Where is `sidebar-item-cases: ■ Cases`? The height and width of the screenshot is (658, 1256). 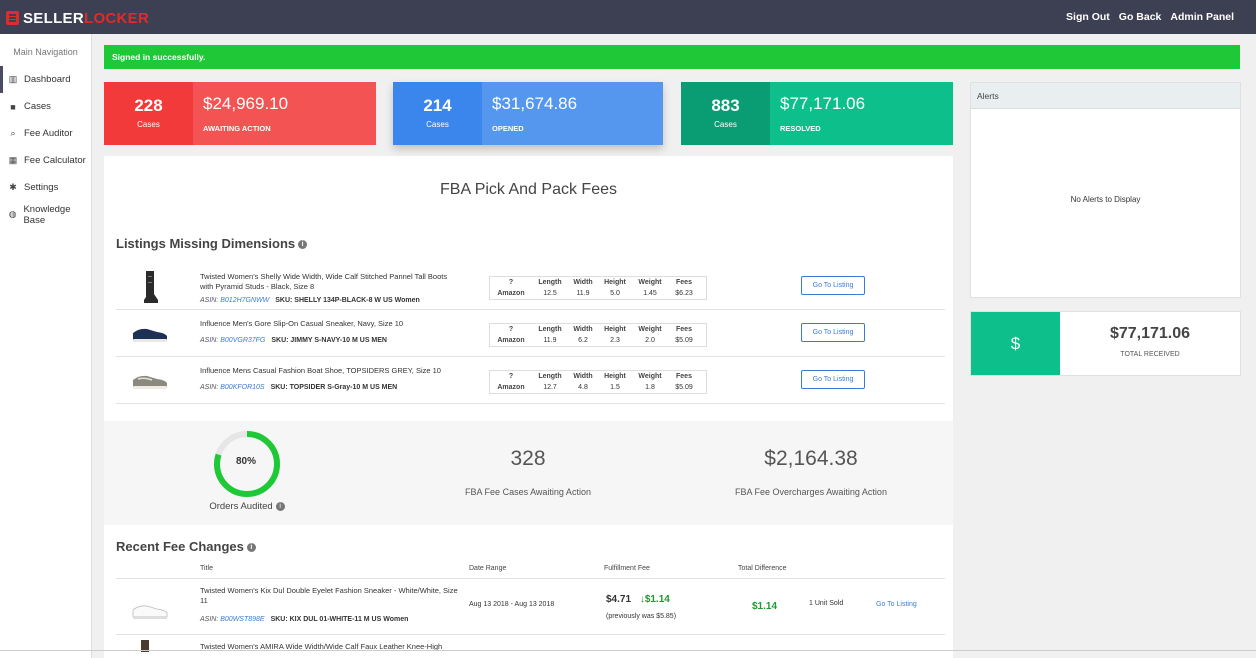
sidebar-item-cases: ■ Cases is located at coordinates (45, 106).